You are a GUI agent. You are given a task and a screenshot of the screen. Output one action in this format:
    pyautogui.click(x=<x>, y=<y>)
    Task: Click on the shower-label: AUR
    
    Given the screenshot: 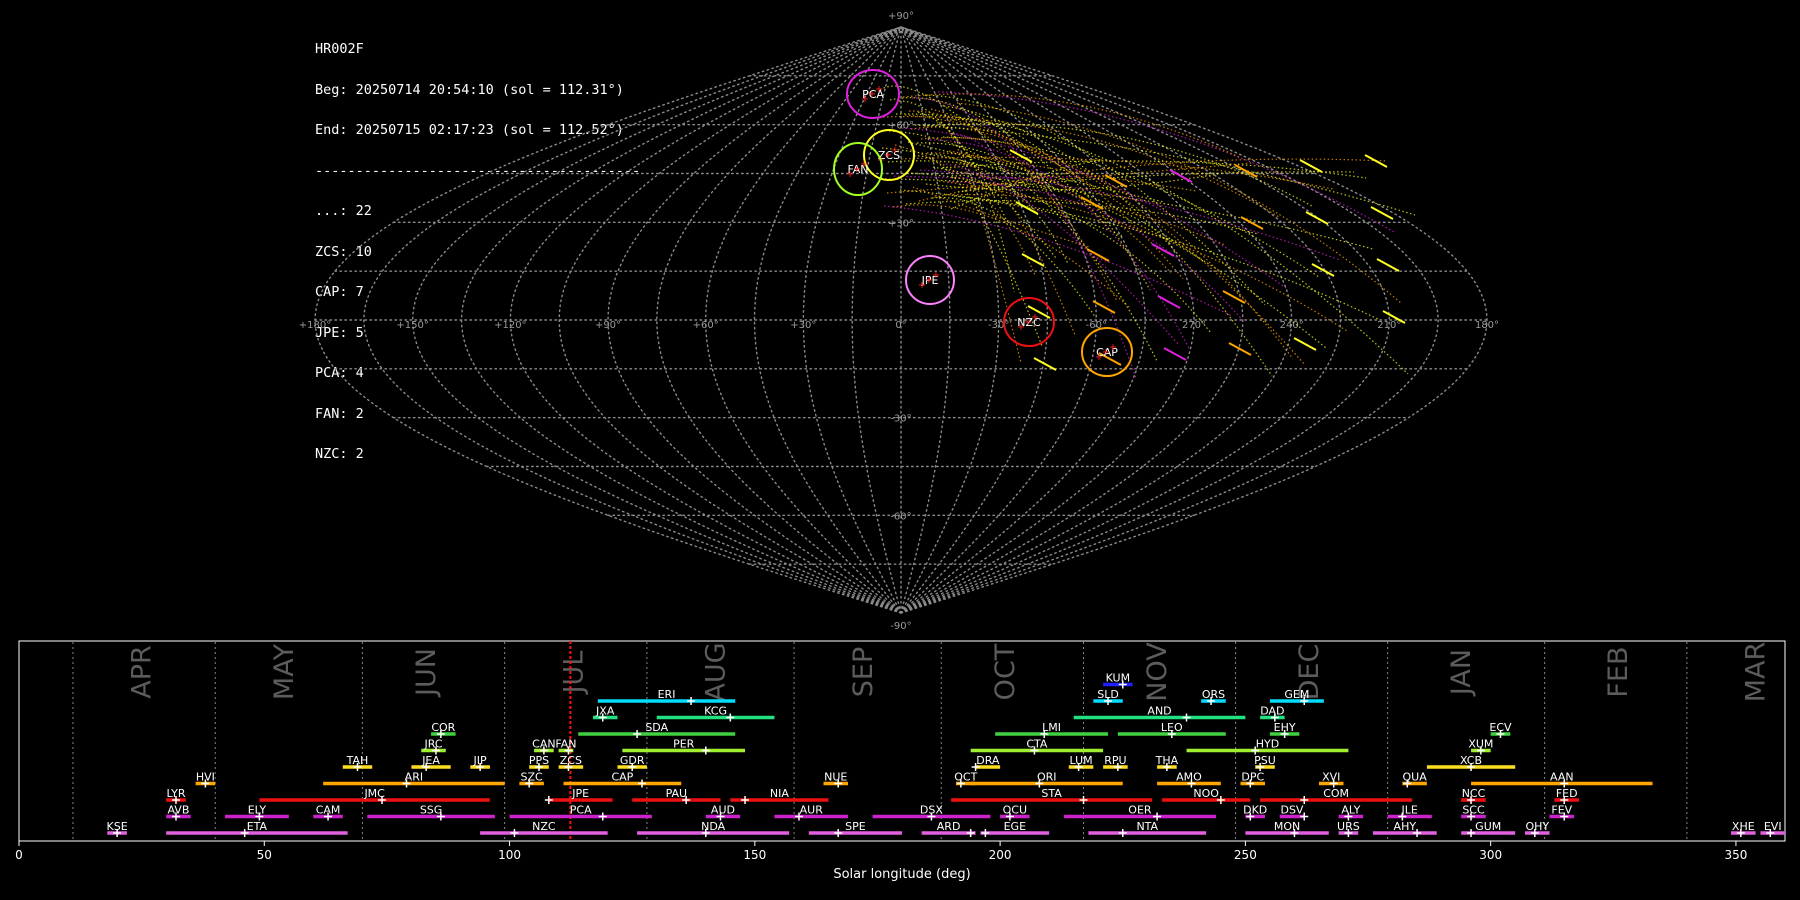 What is the action you would take?
    pyautogui.click(x=812, y=810)
    